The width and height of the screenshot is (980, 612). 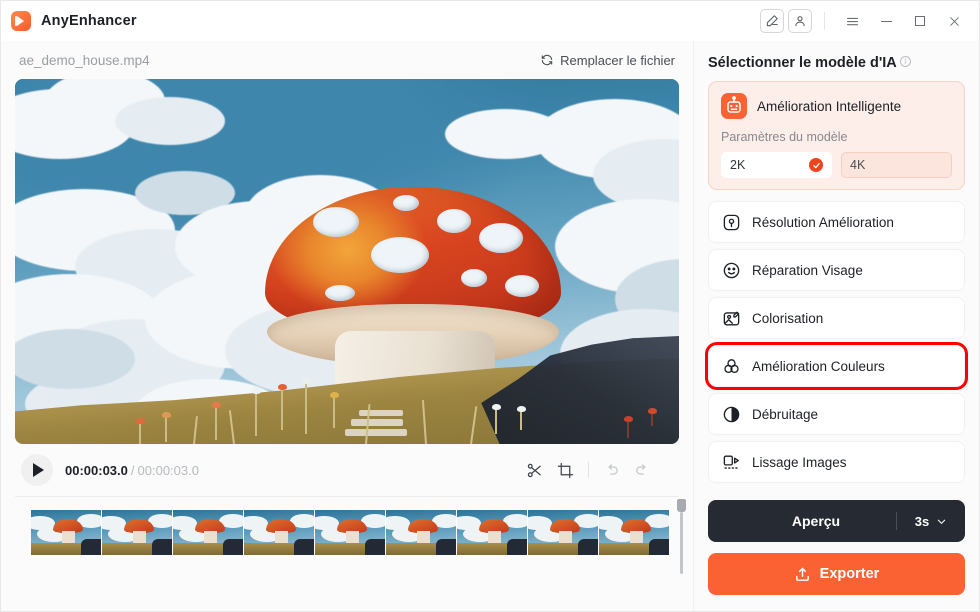 I want to click on model-item-label: Amélioration Couleurs, so click(x=818, y=366).